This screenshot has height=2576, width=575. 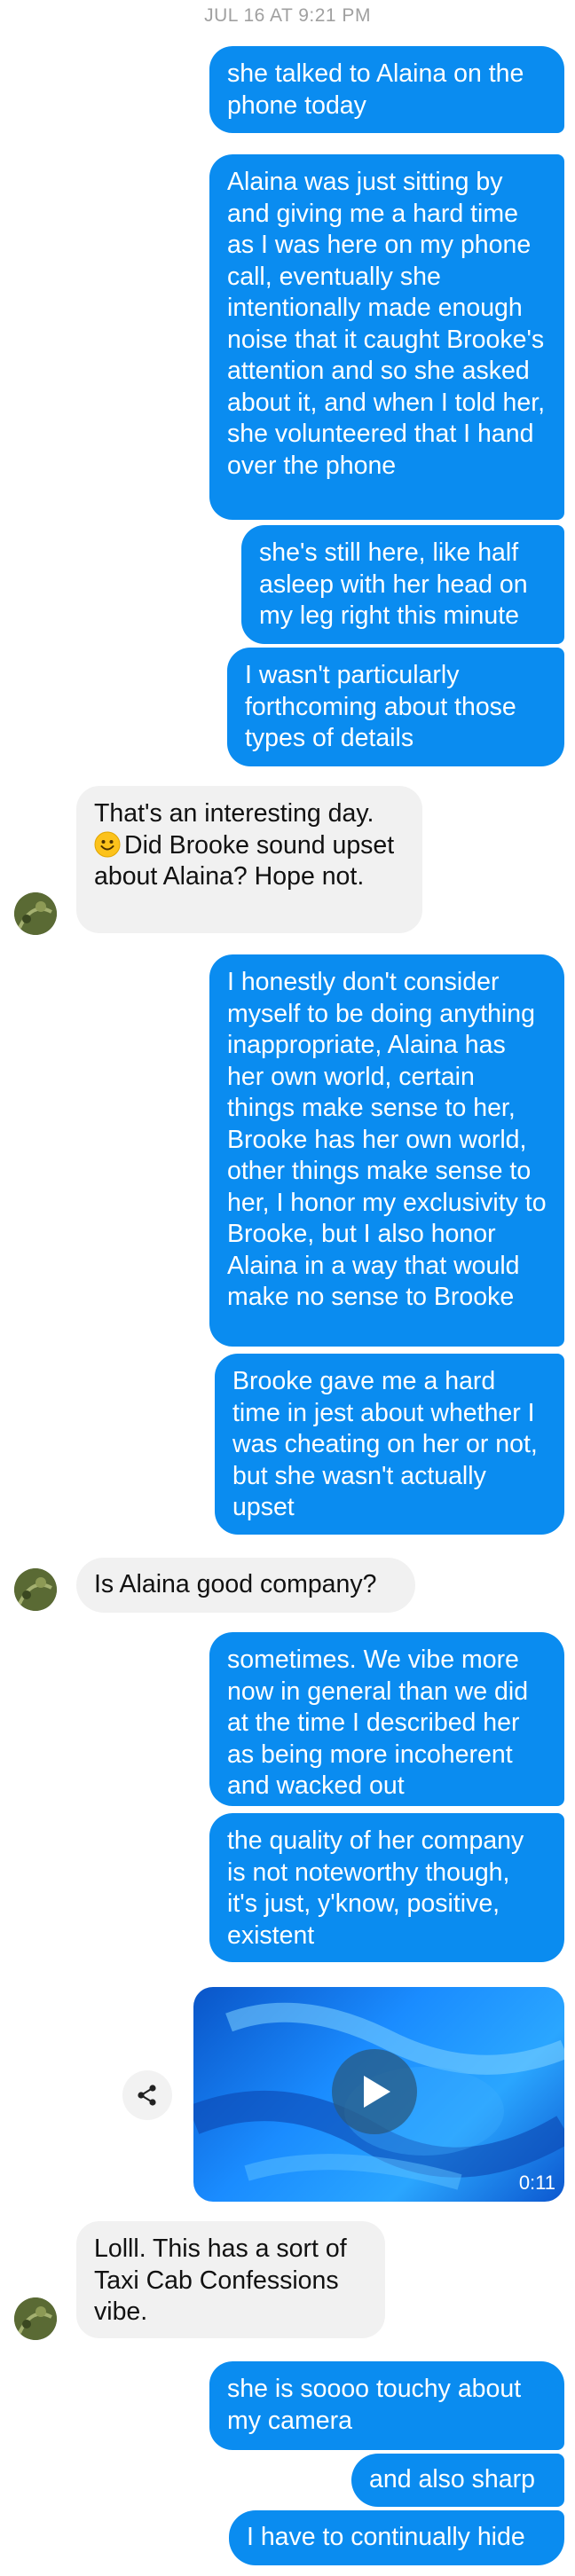 I want to click on message-text: and also sharp, so click(x=452, y=2479).